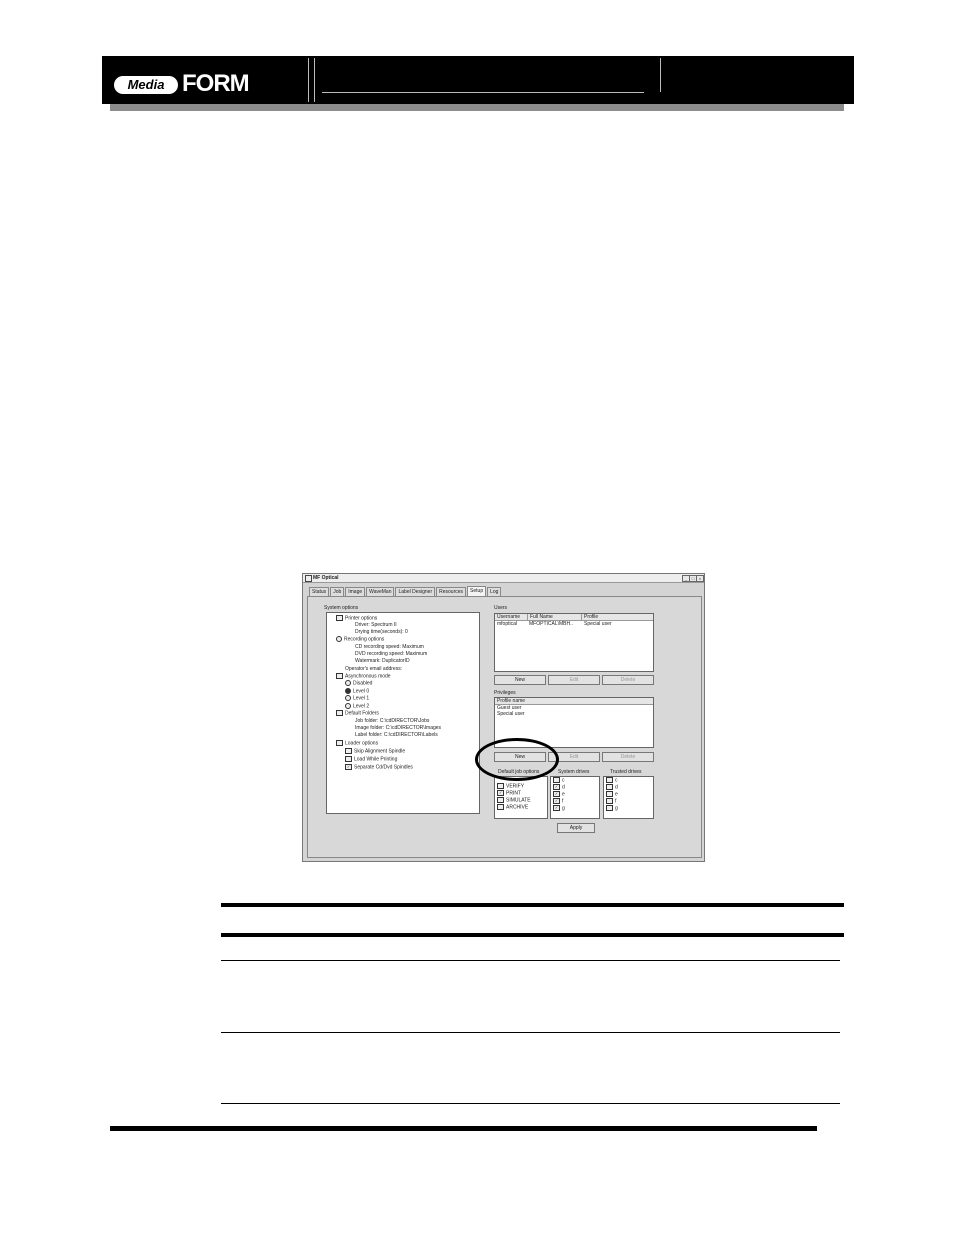 The image size is (954, 1235). What do you see at coordinates (396, 735) in the screenshot?
I see `tree-item-label-folder: Label folder: C:\cdDIRECTOR\Labels` at bounding box center [396, 735].